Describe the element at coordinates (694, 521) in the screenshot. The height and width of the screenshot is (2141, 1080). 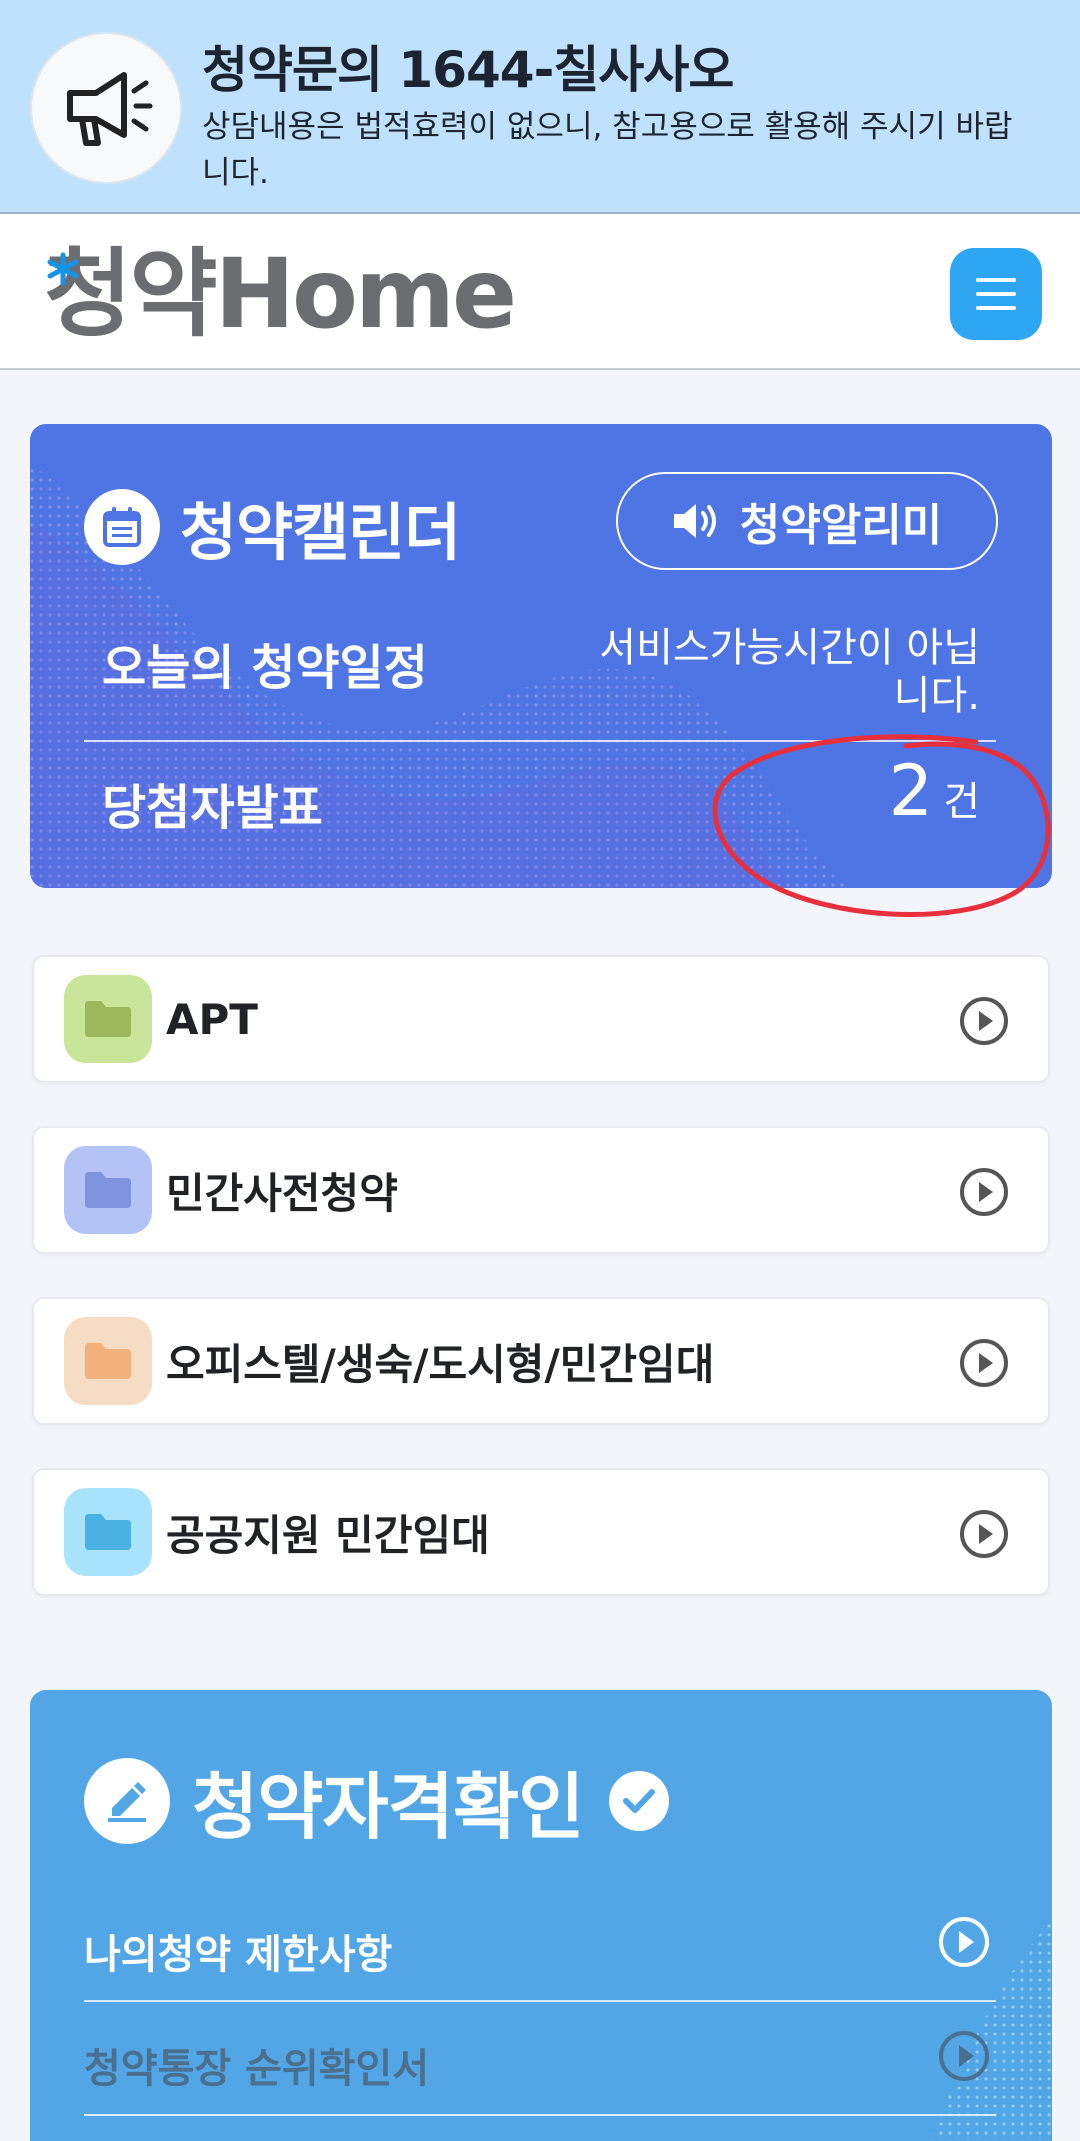
I see `speaker-icon` at that location.